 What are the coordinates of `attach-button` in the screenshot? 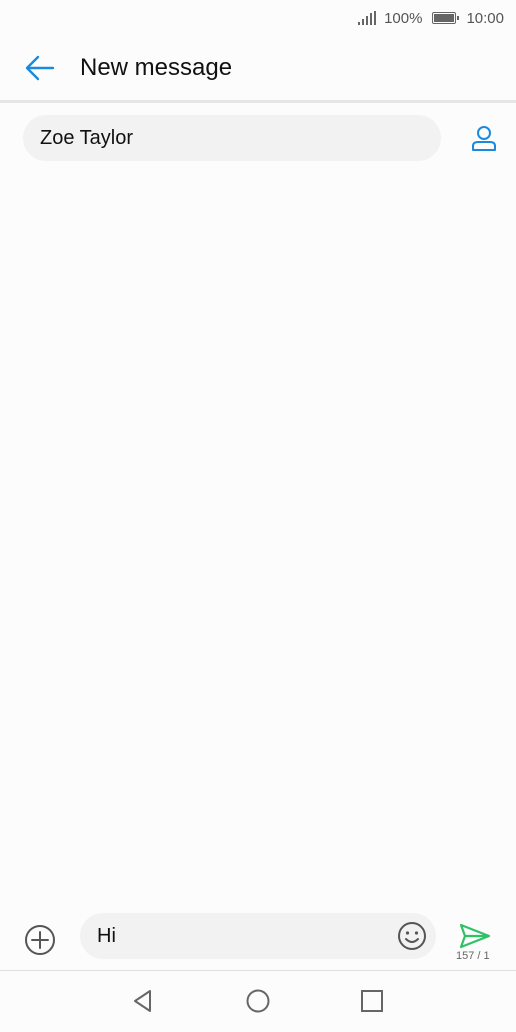 It's located at (40, 940).